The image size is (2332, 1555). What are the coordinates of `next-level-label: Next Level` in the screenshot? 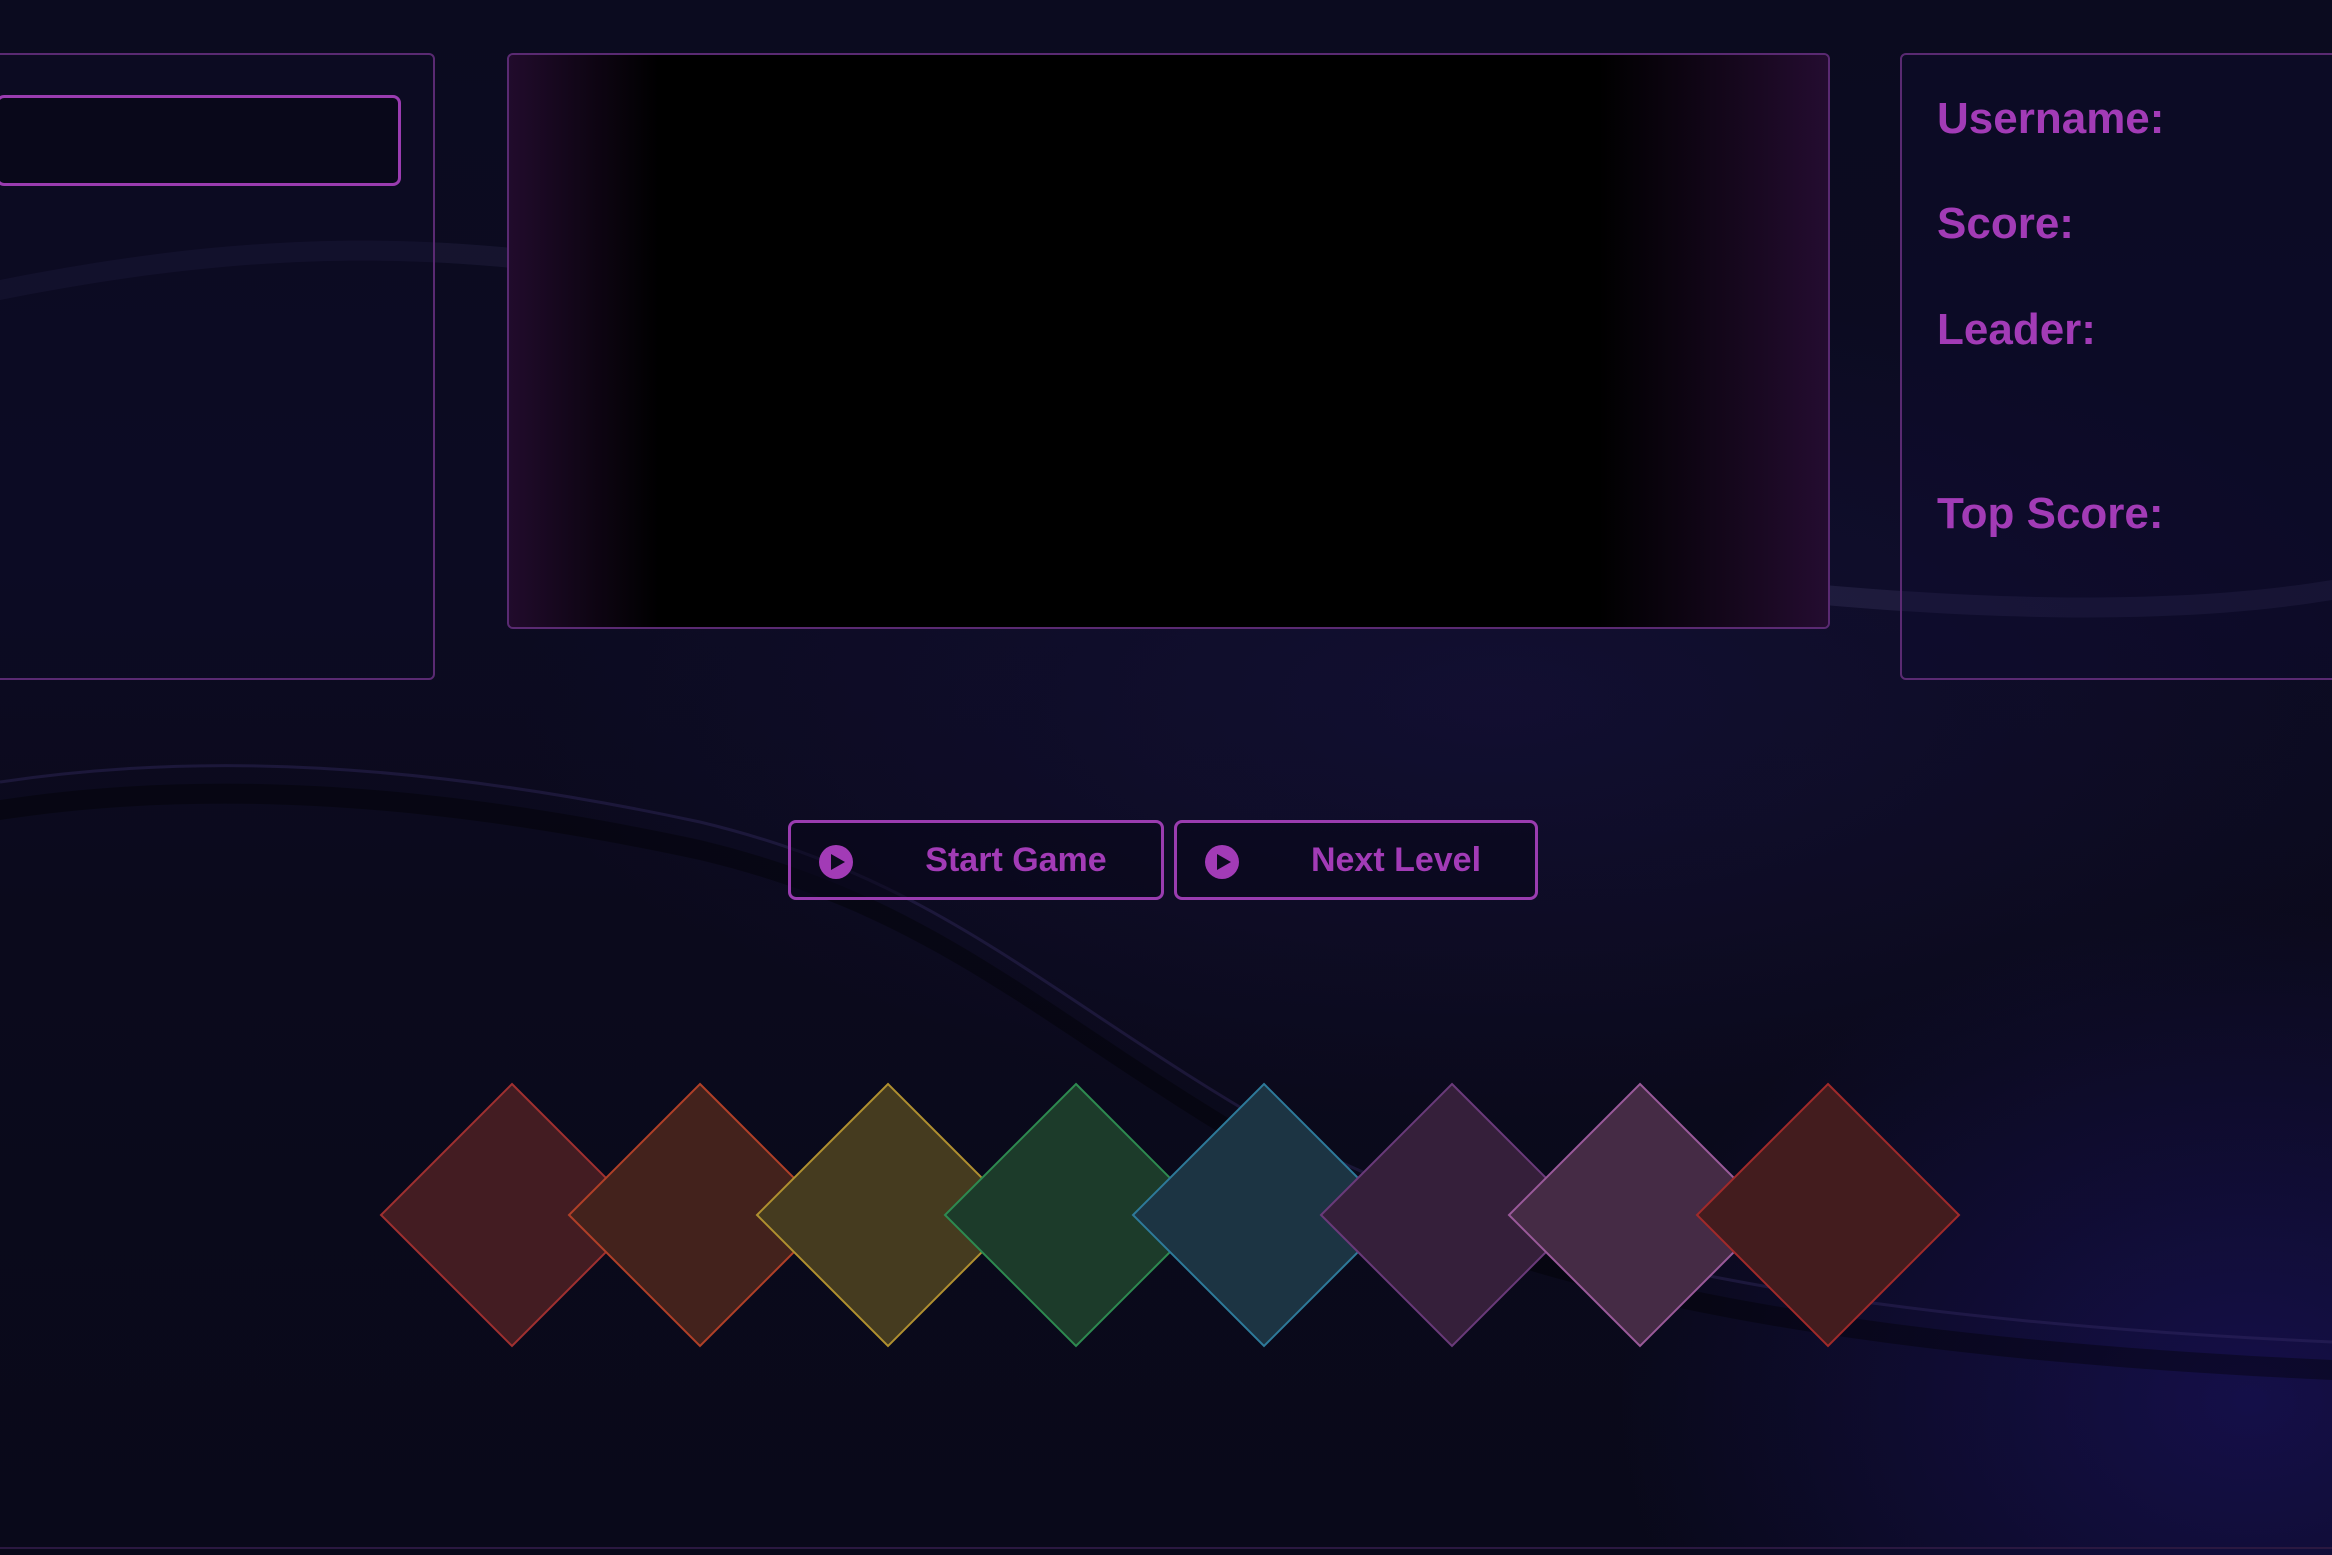 It's located at (1396, 859).